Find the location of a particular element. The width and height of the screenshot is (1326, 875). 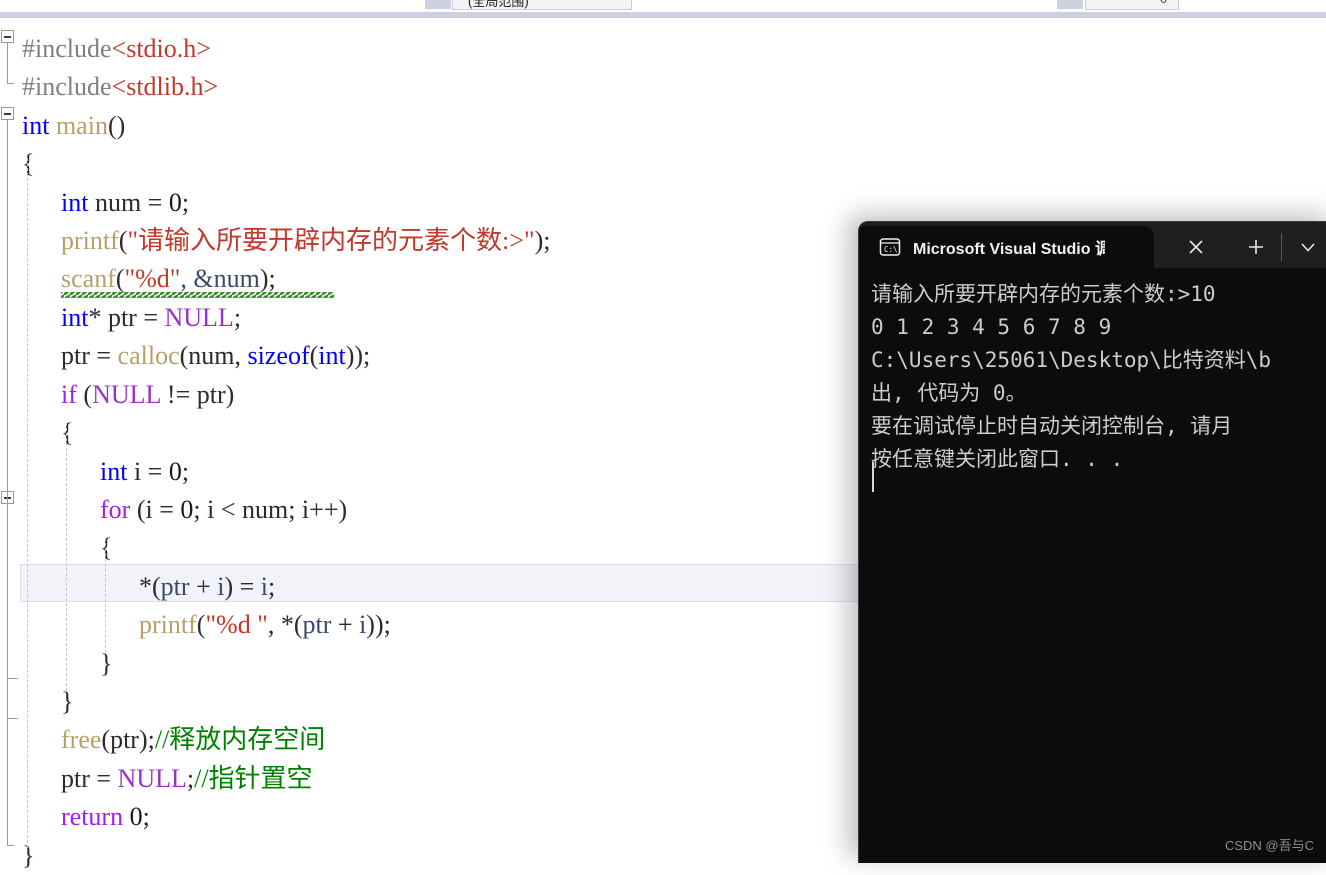

console-output-line: 要在调试停止时自动关闭控制台, 请月 is located at coordinates (1052, 426).